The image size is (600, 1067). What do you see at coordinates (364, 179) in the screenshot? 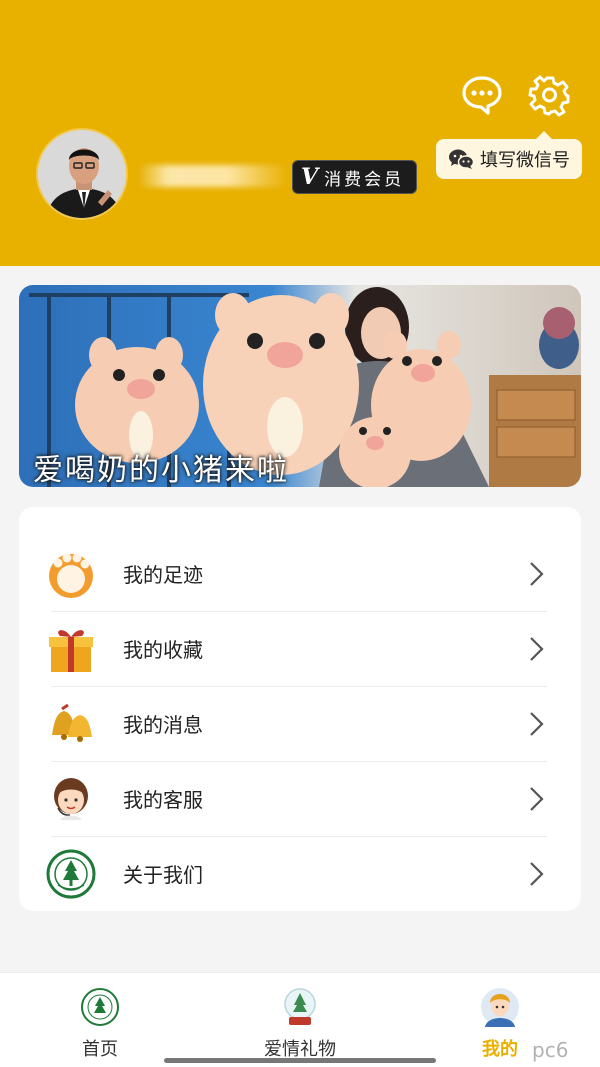
I see `vip-badge-label: 消费会员` at bounding box center [364, 179].